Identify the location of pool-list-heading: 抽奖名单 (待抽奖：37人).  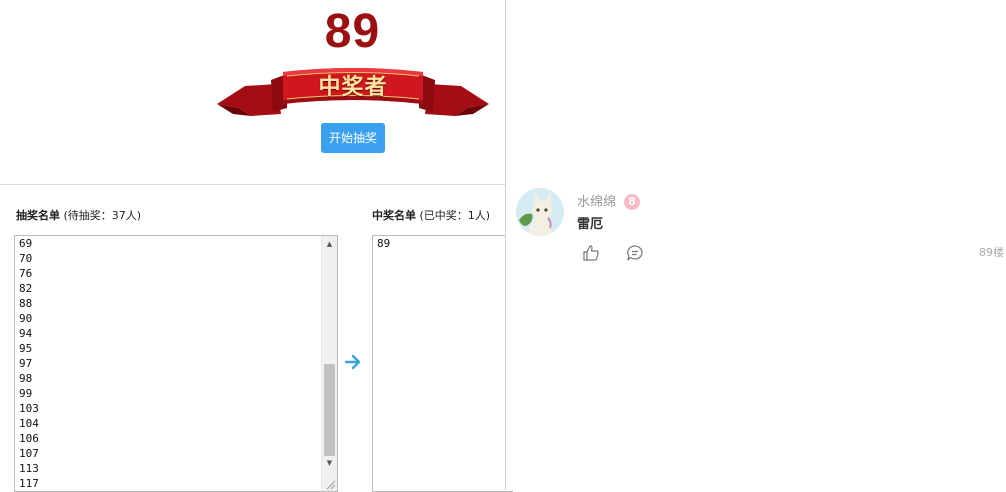
(78, 216).